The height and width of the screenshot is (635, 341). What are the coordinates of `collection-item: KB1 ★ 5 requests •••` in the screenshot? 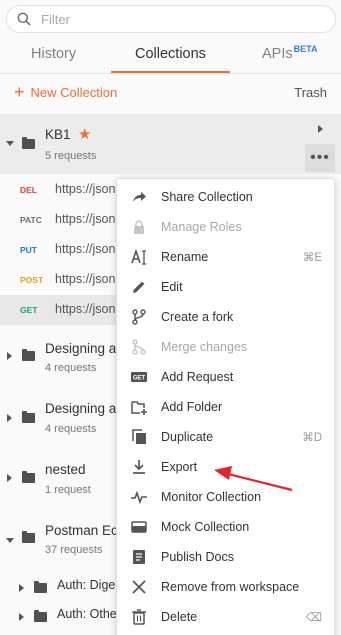 It's located at (170, 144).